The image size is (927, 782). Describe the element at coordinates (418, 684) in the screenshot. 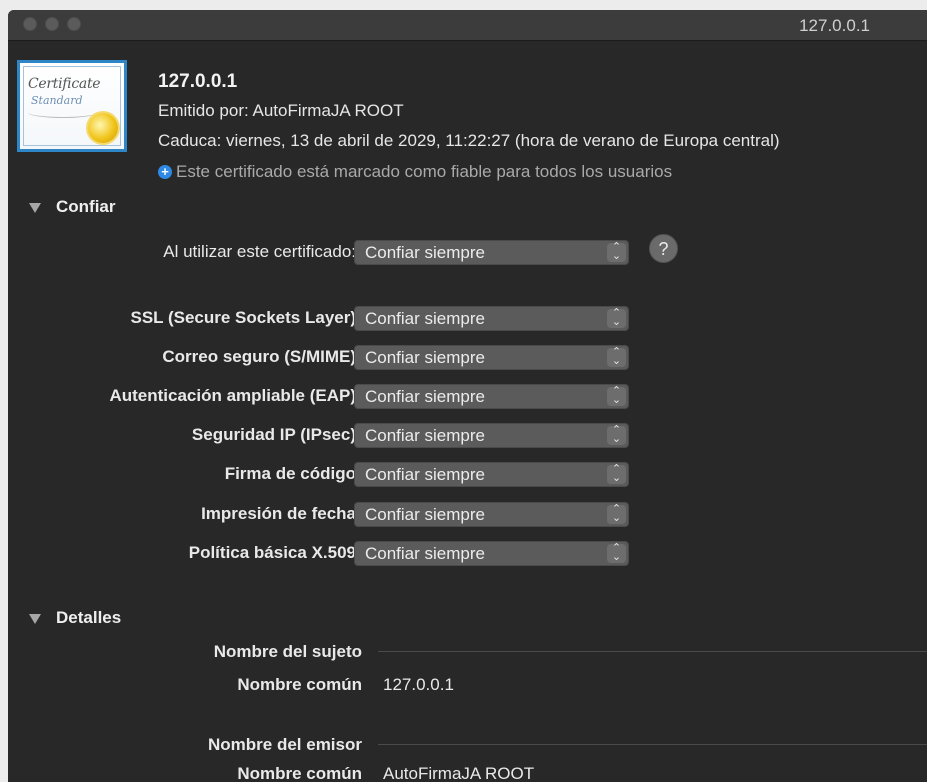

I see `subject-common-name-value: 127.0.0.1` at that location.